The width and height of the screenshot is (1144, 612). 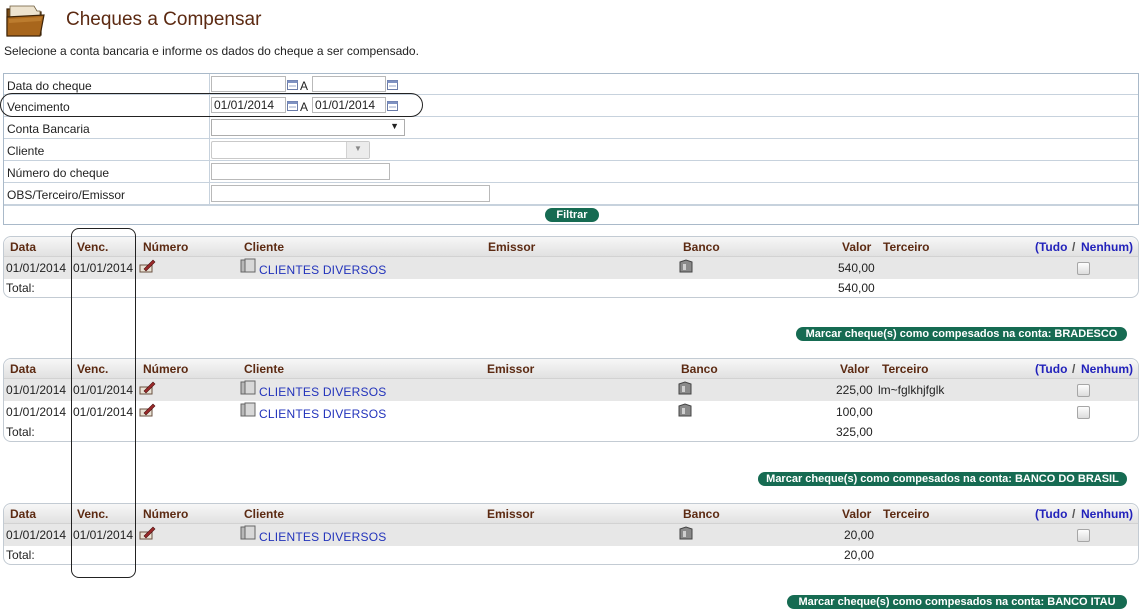 What do you see at coordinates (571, 84) in the screenshot?
I see `filter-row-data-cheque: Data do cheque A` at bounding box center [571, 84].